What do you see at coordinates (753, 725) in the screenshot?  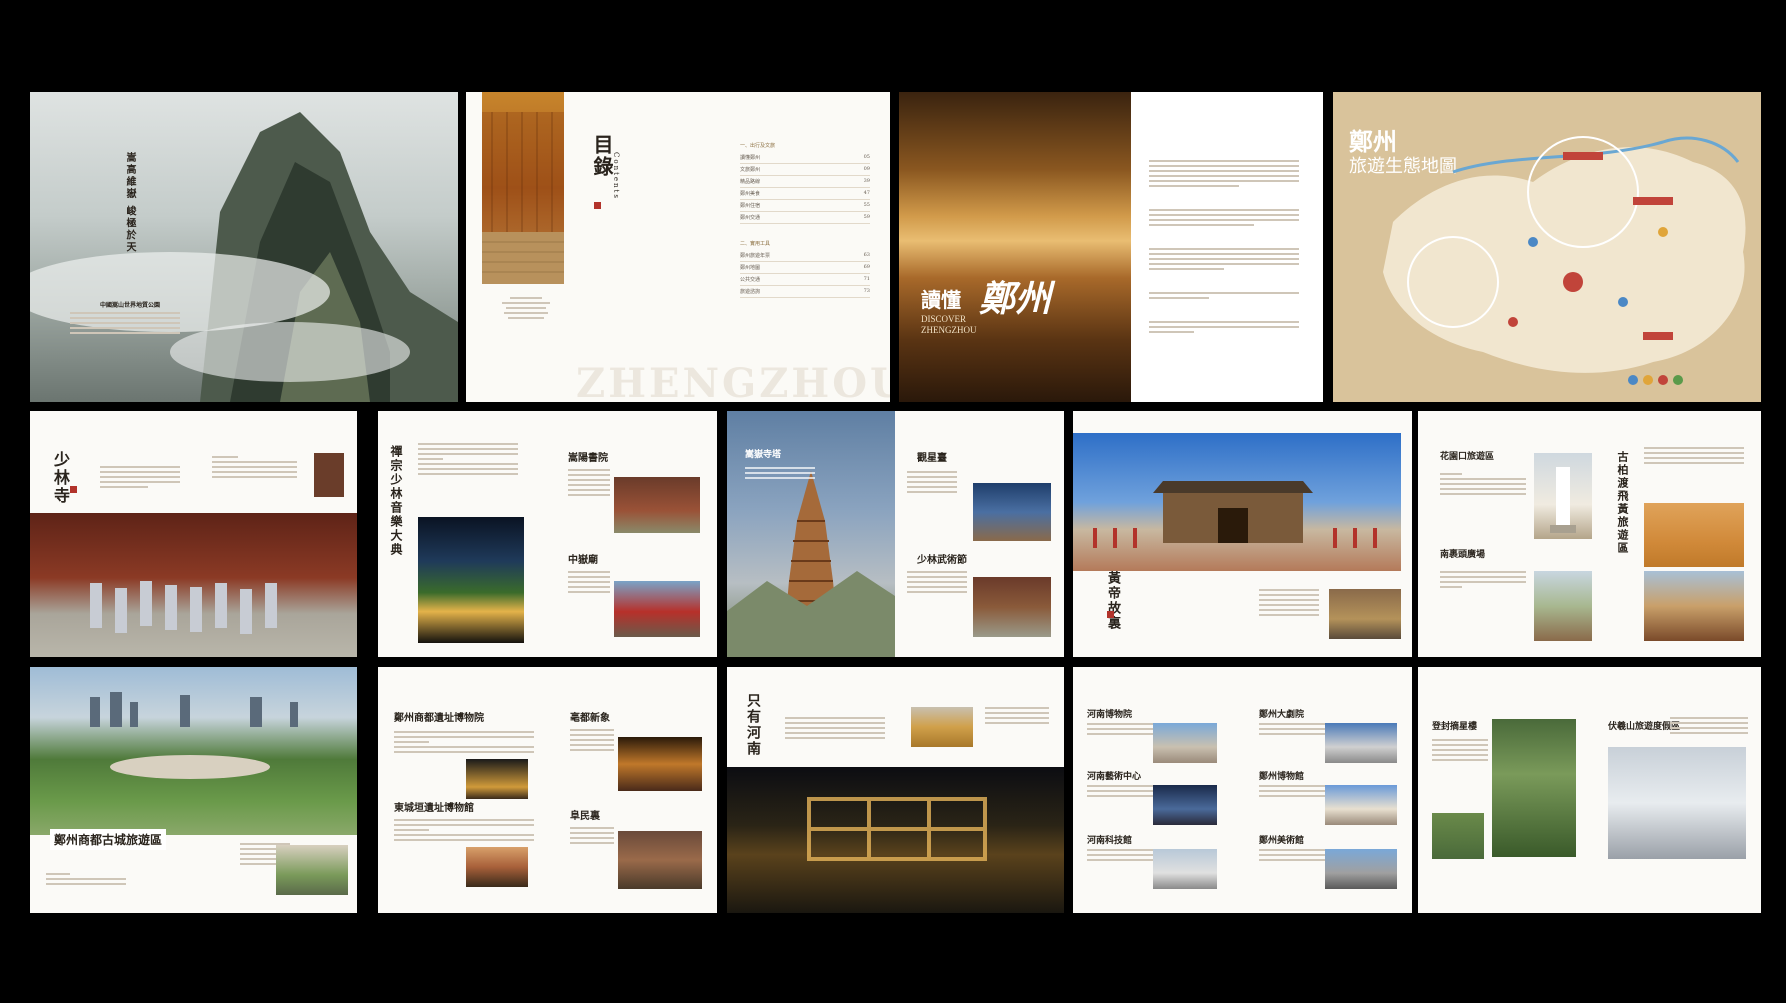 I see `only-henan-title: 只有河南` at bounding box center [753, 725].